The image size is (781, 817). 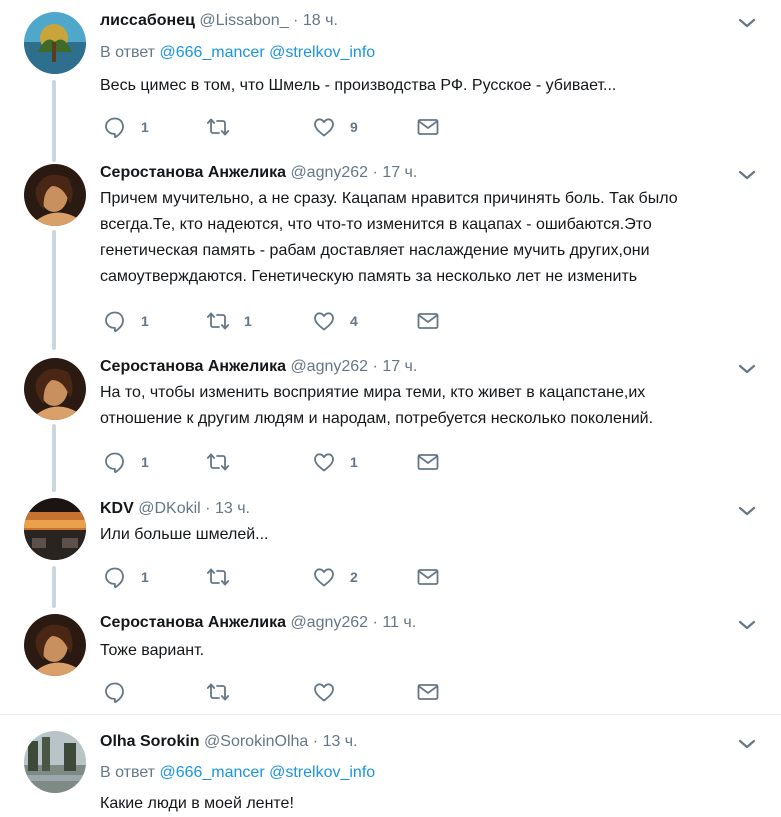 I want to click on timestamp: 11 ч., so click(x=399, y=622).